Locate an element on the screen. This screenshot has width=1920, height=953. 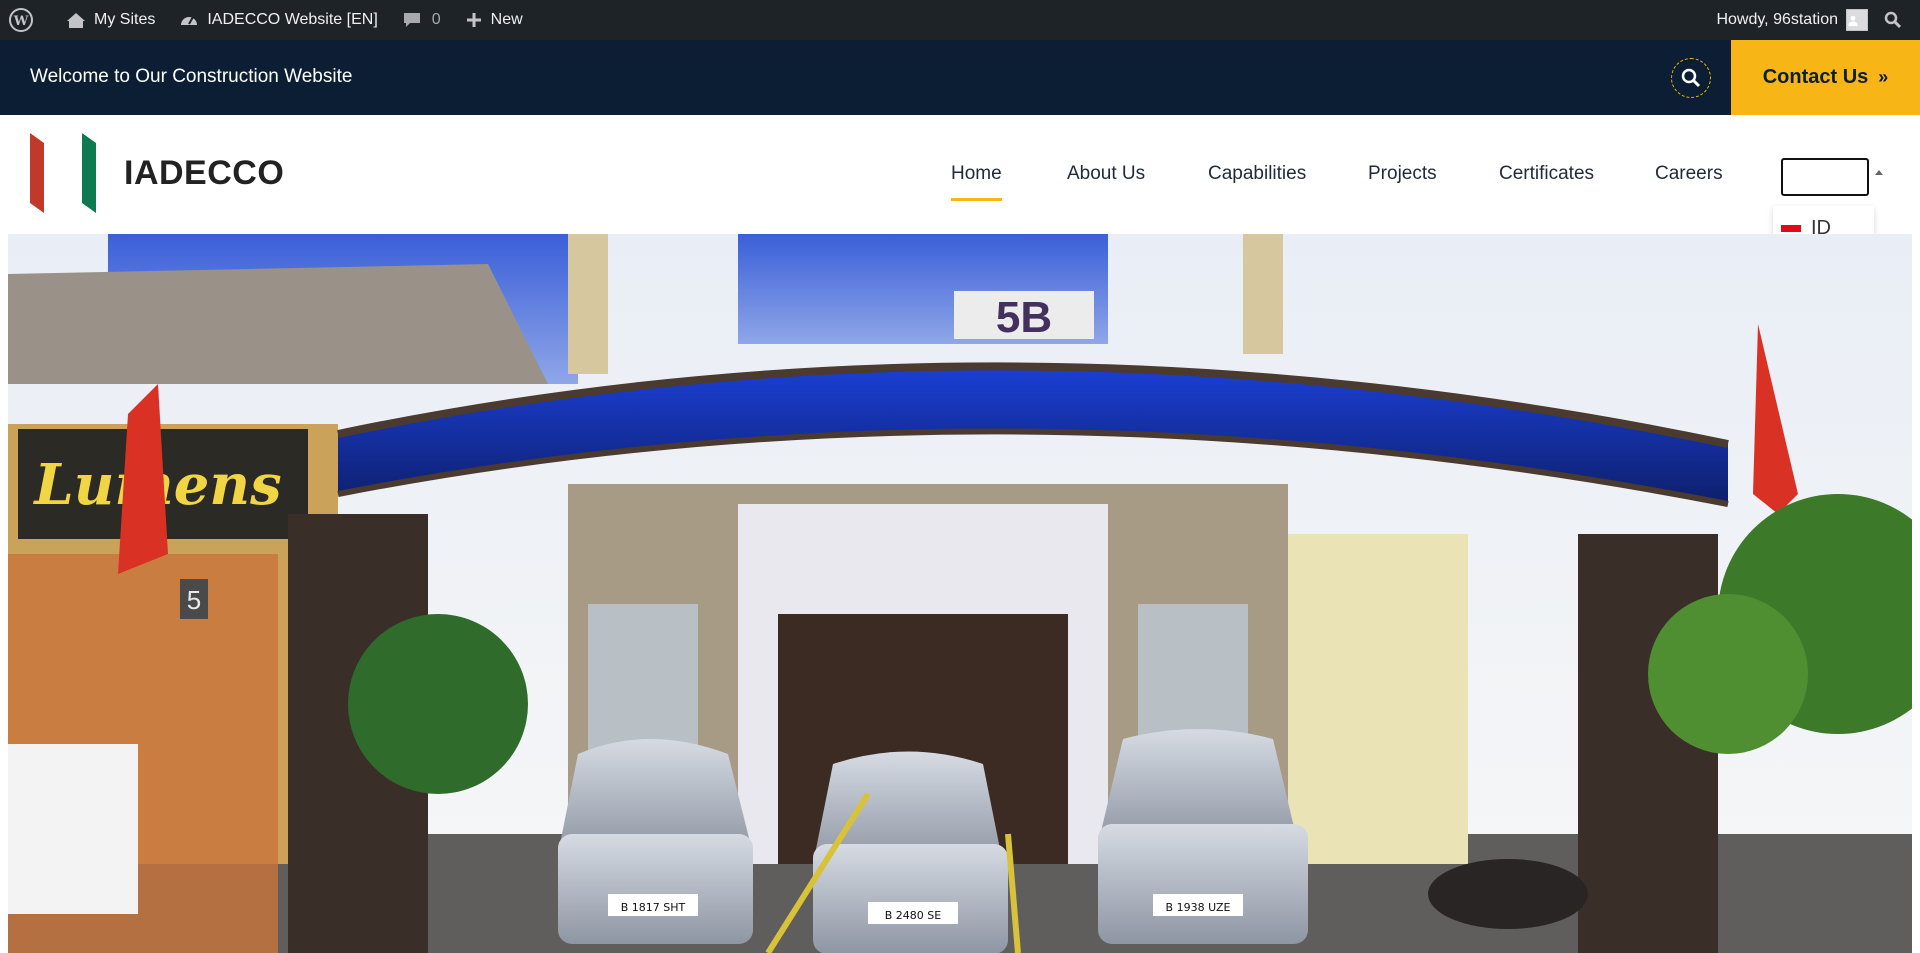
site-search-button is located at coordinates (1691, 78).